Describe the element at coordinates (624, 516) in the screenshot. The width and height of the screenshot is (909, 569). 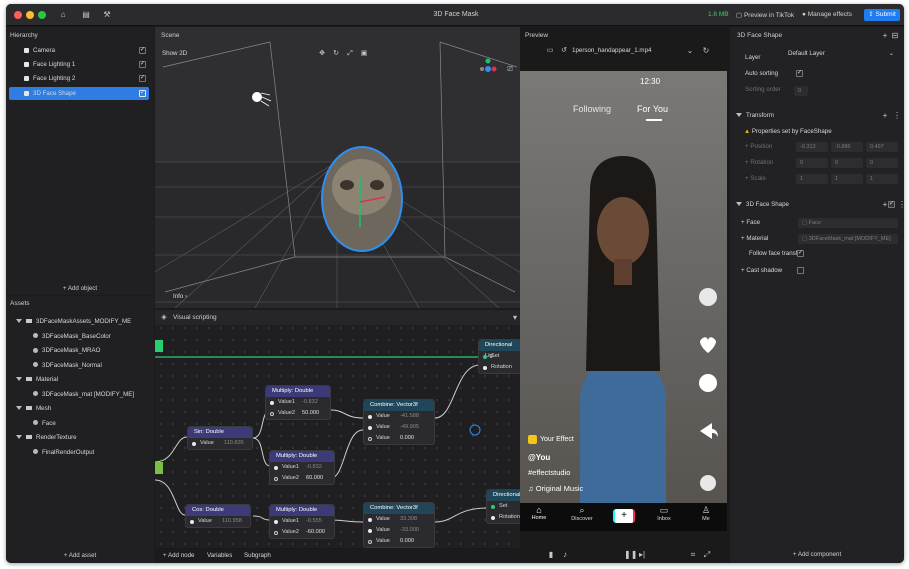
I see `create-button: +` at that location.